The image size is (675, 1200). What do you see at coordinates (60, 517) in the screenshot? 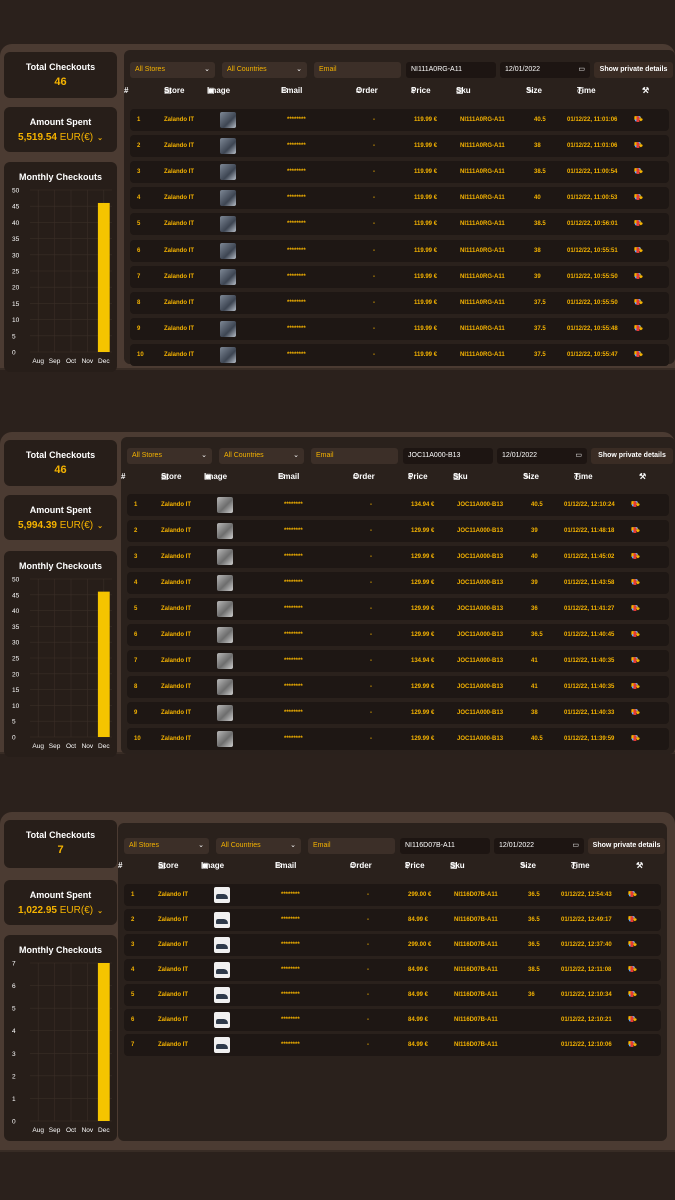
I see `amount-spent-card: Amount Spent 5,994.39 EUR(€) ⌄` at bounding box center [60, 517].